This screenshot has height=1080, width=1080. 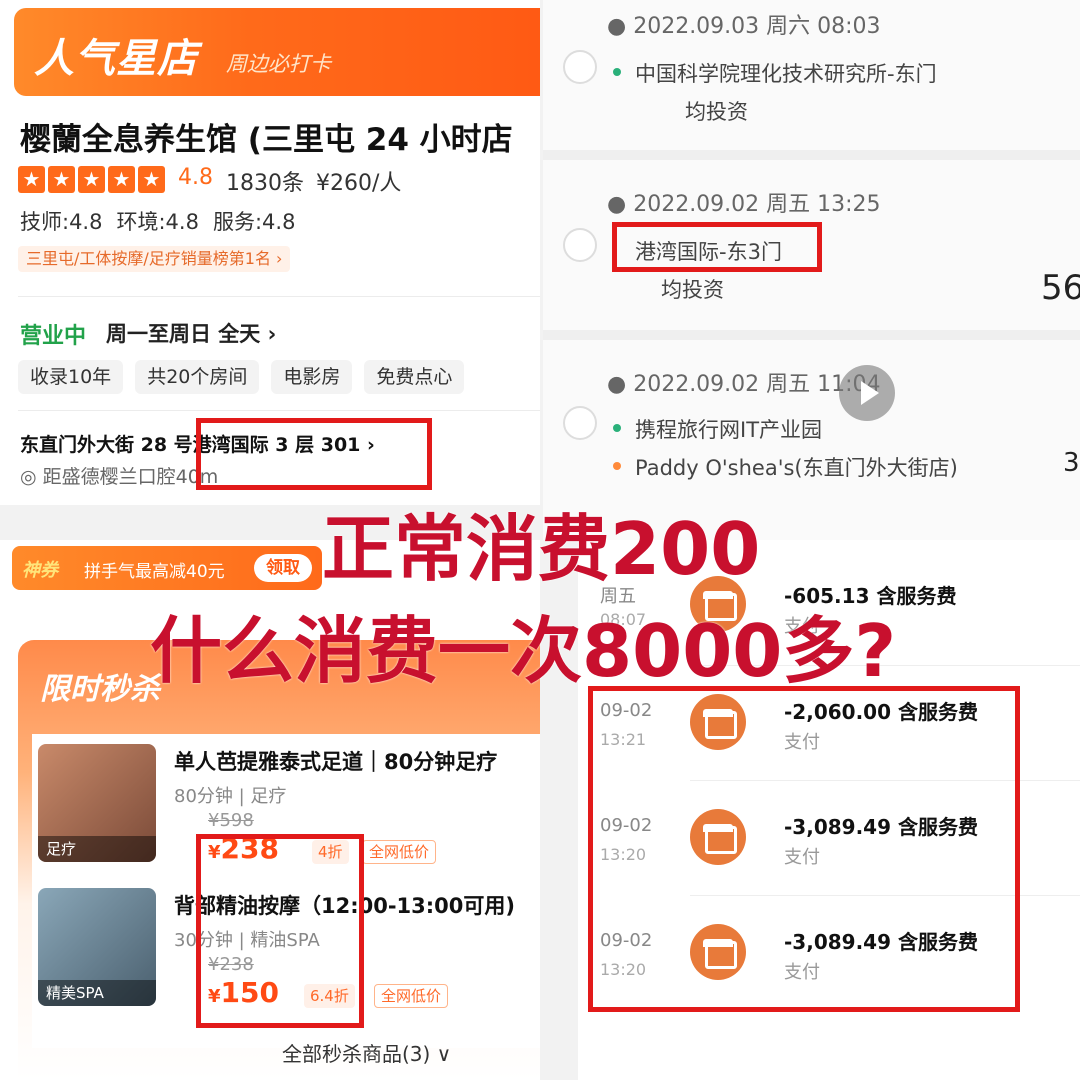 I want to click on chip-listed-years: 收录10年, so click(x=71, y=377).